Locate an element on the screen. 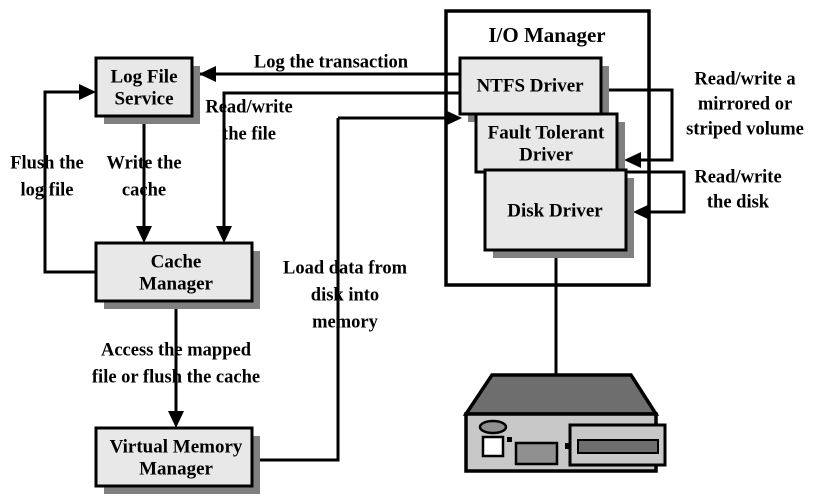 The image size is (816, 501). load-data-line1: Load data from is located at coordinates (345, 268).